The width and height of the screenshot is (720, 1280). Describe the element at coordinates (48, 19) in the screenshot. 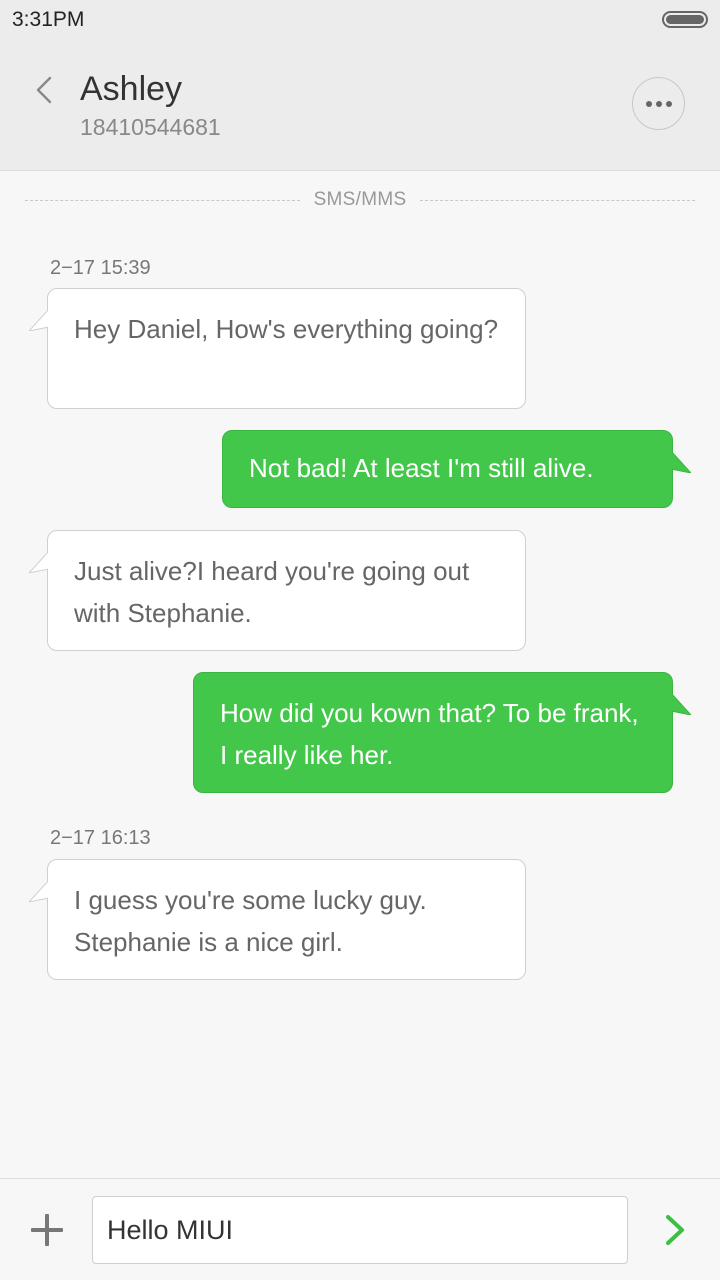

I see `status-time: 3:31PM` at that location.